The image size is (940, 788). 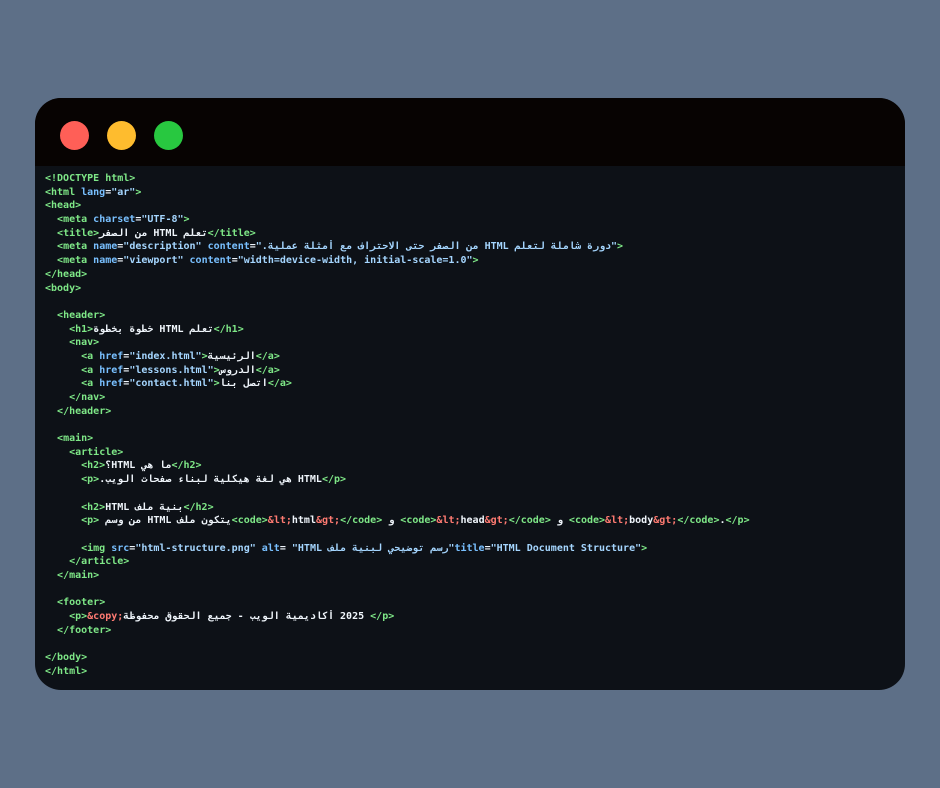 I want to click on code-token: title, so click(x=469, y=548).